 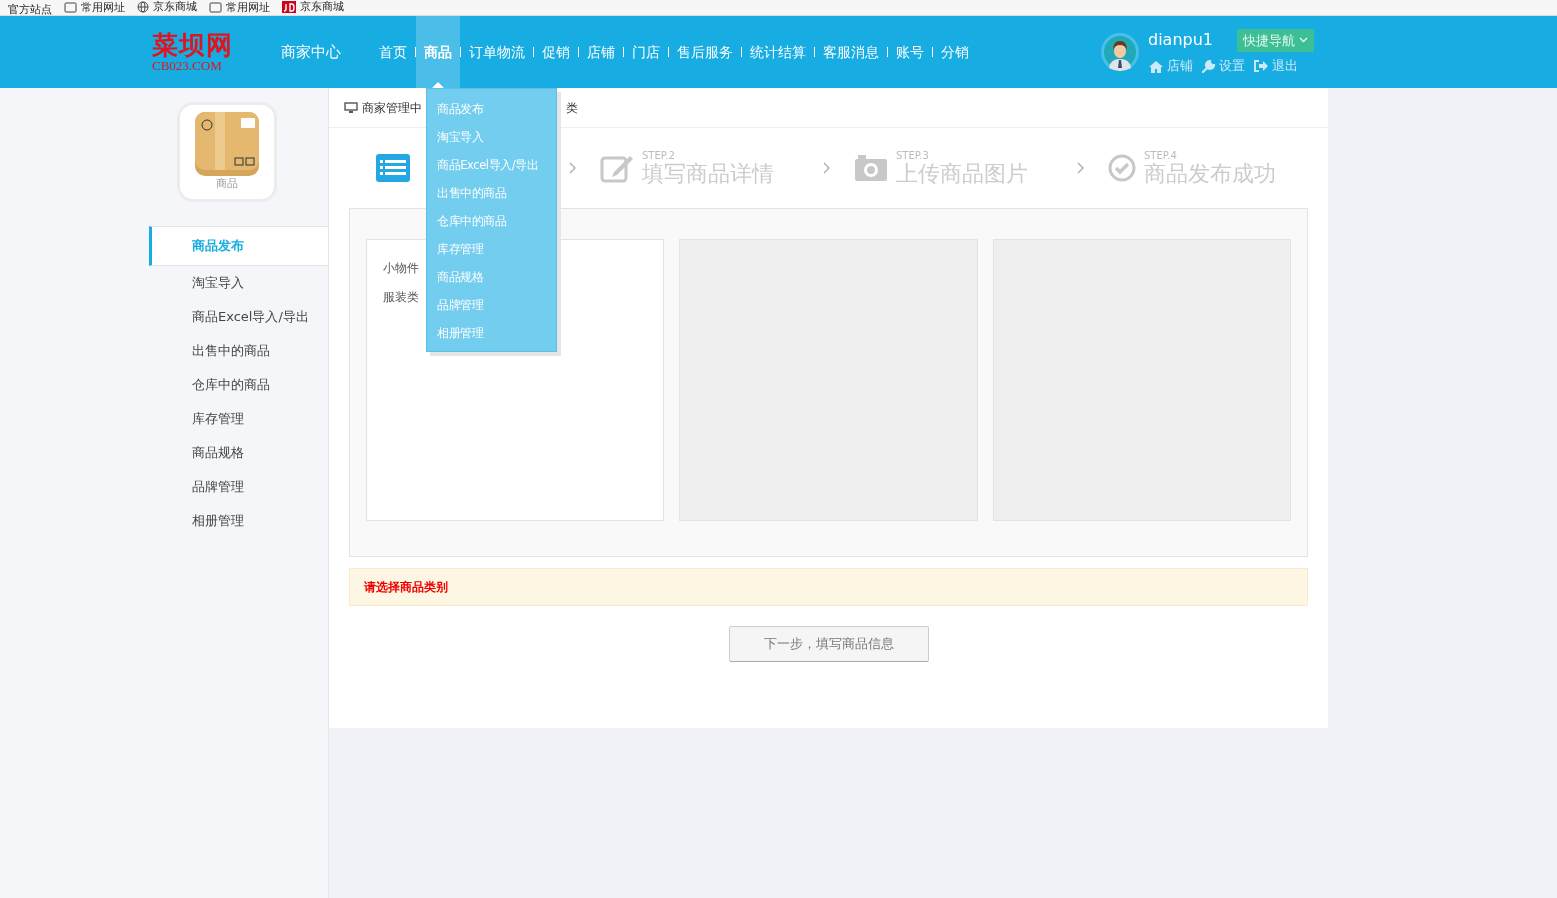 I want to click on camera-icon, so click(x=871, y=168).